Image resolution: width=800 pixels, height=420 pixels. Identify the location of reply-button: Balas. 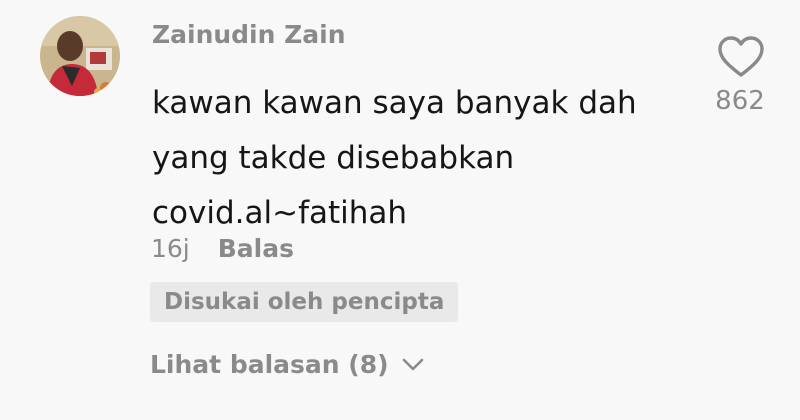
(256, 248).